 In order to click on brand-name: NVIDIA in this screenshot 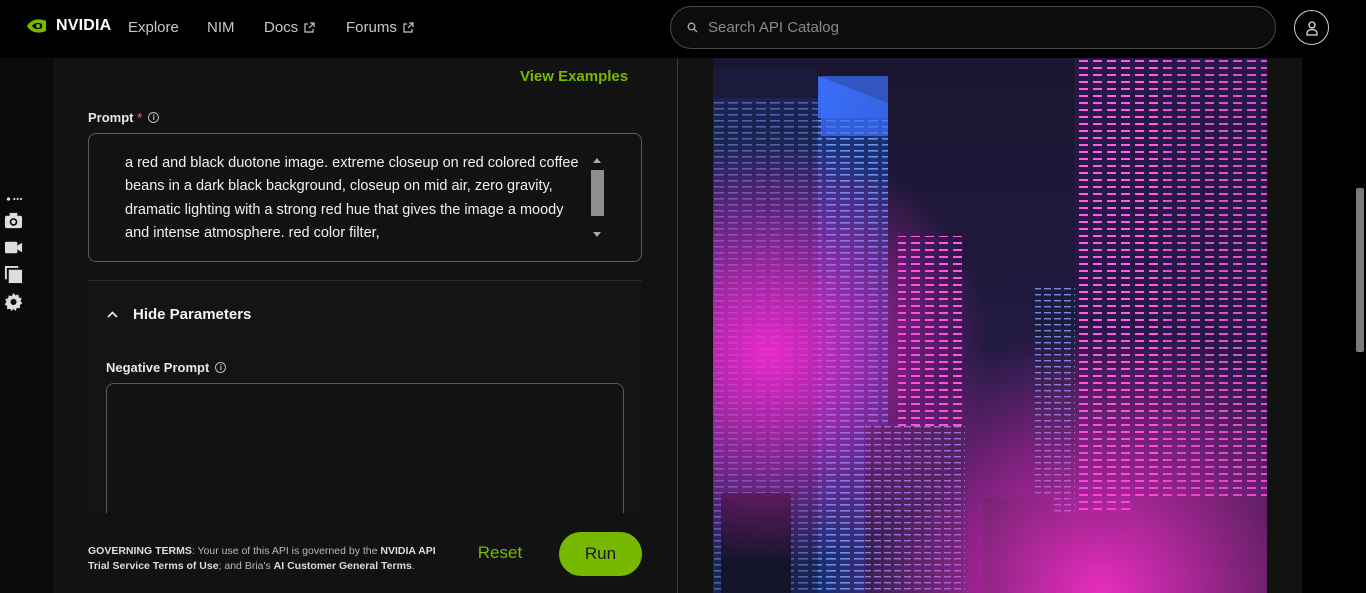, I will do `click(84, 25)`.